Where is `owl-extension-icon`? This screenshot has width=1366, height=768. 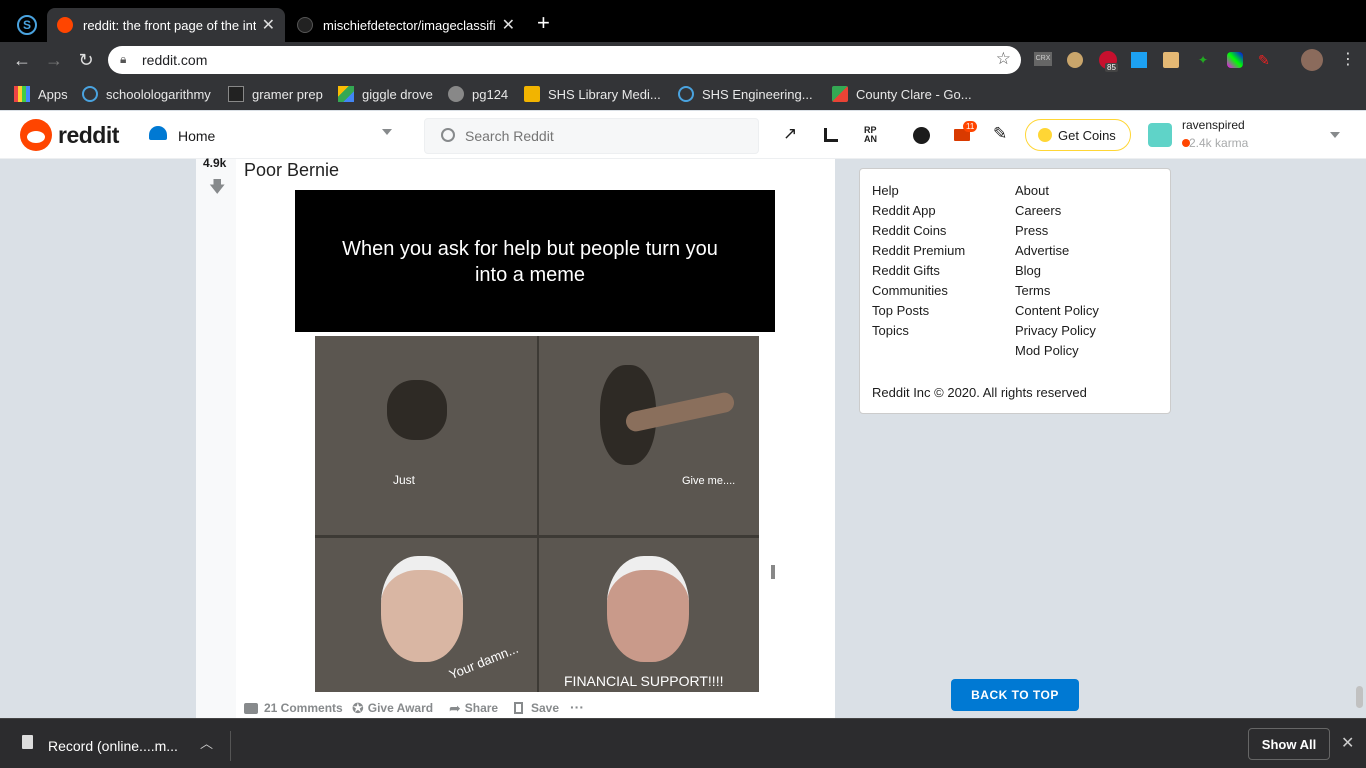 owl-extension-icon is located at coordinates (1075, 60).